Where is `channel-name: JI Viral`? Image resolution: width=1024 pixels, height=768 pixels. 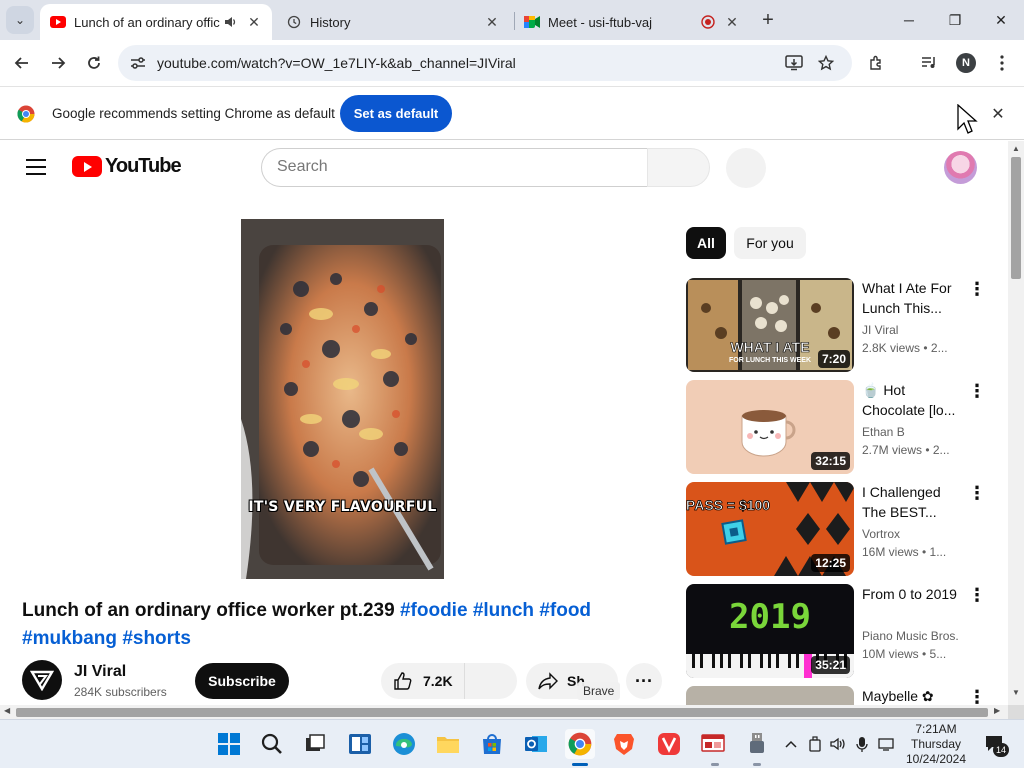 channel-name: JI Viral is located at coordinates (100, 672).